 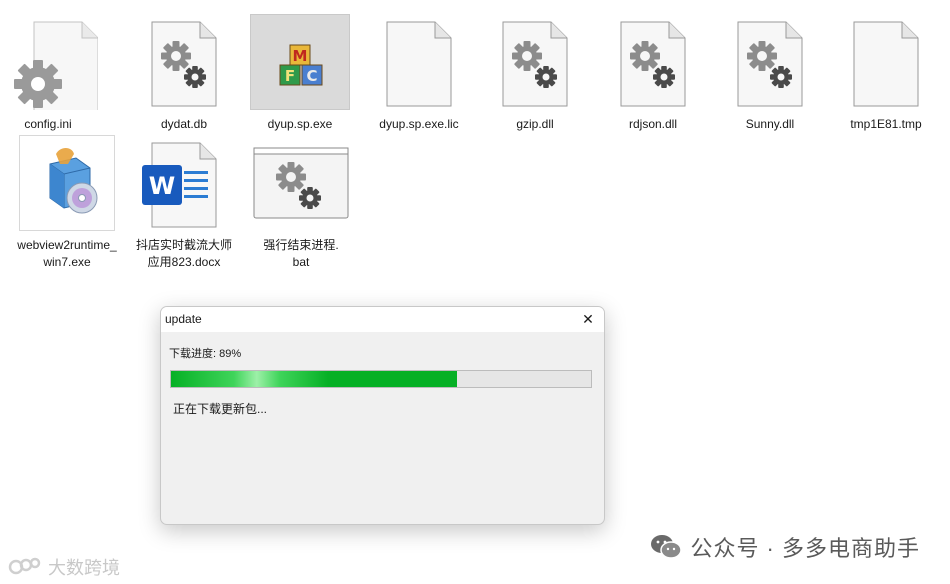 I want to click on file-name: 强行结束进程.bat, so click(x=301, y=253).